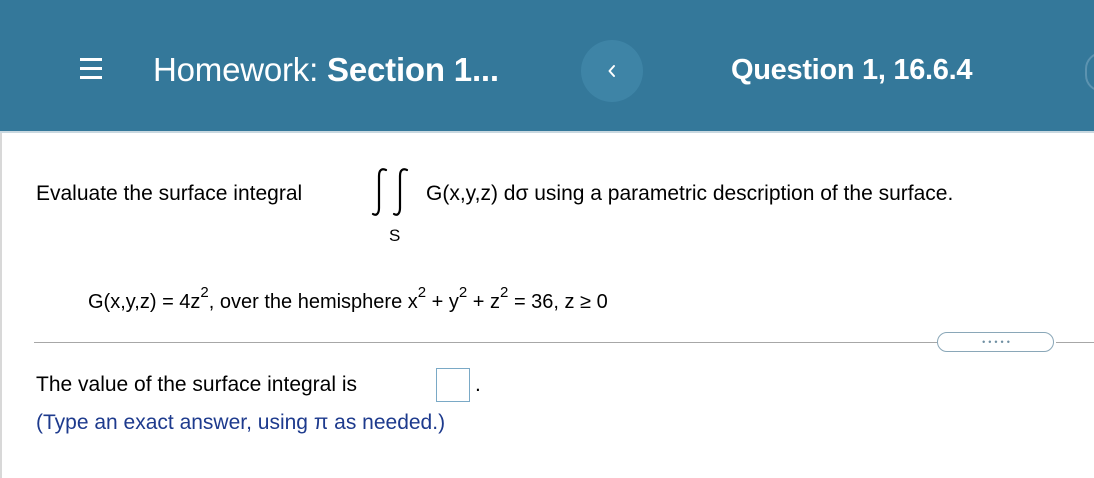 Image resolution: width=1094 pixels, height=478 pixels. What do you see at coordinates (395, 235) in the screenshot?
I see `integral-subscript: S` at bounding box center [395, 235].